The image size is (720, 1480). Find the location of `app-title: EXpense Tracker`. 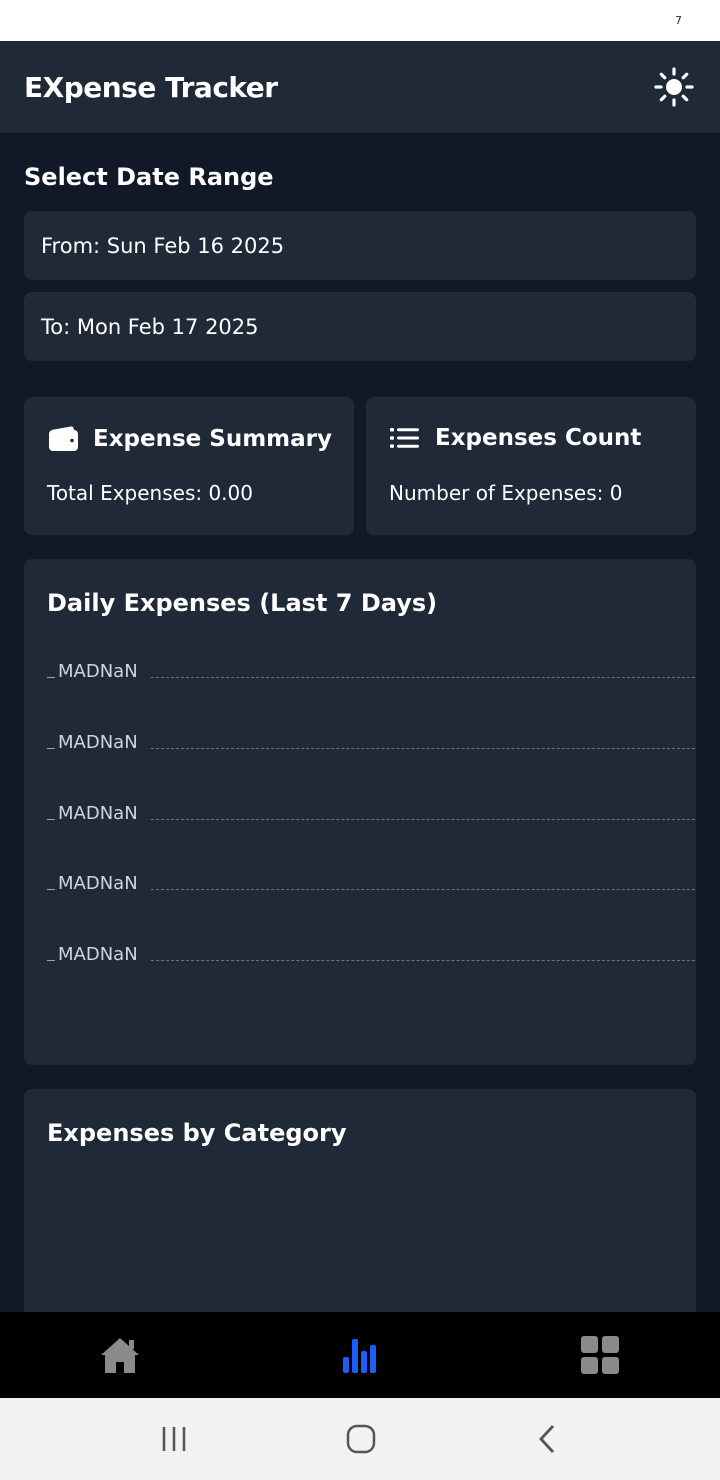

app-title: EXpense Tracker is located at coordinates (151, 87).